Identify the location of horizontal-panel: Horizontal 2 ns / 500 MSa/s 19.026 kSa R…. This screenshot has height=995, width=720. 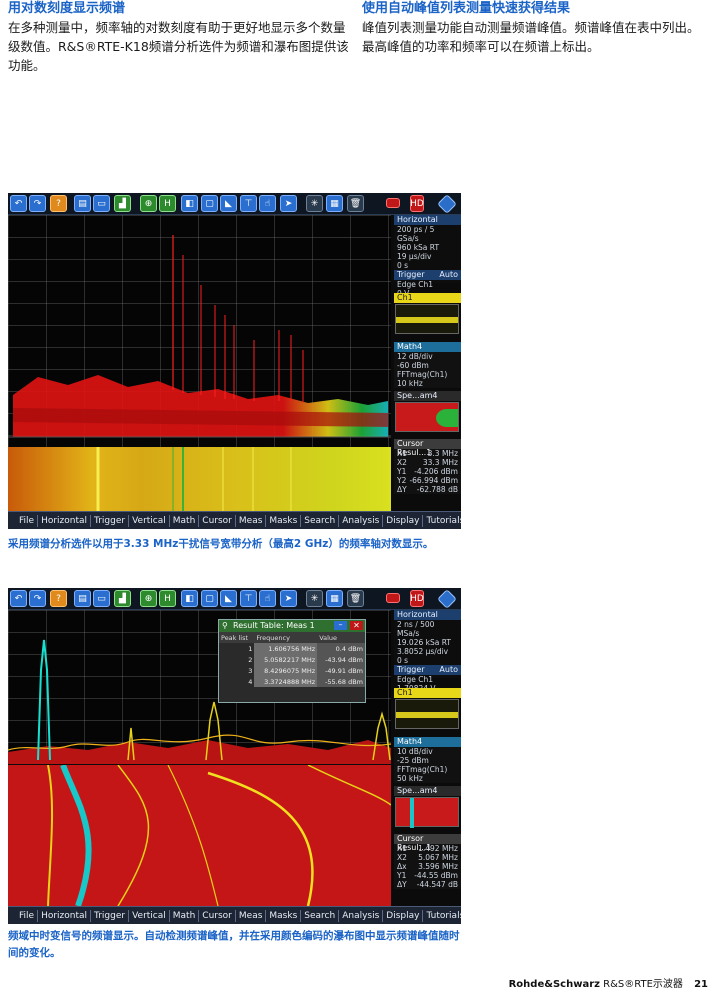
(427, 651).